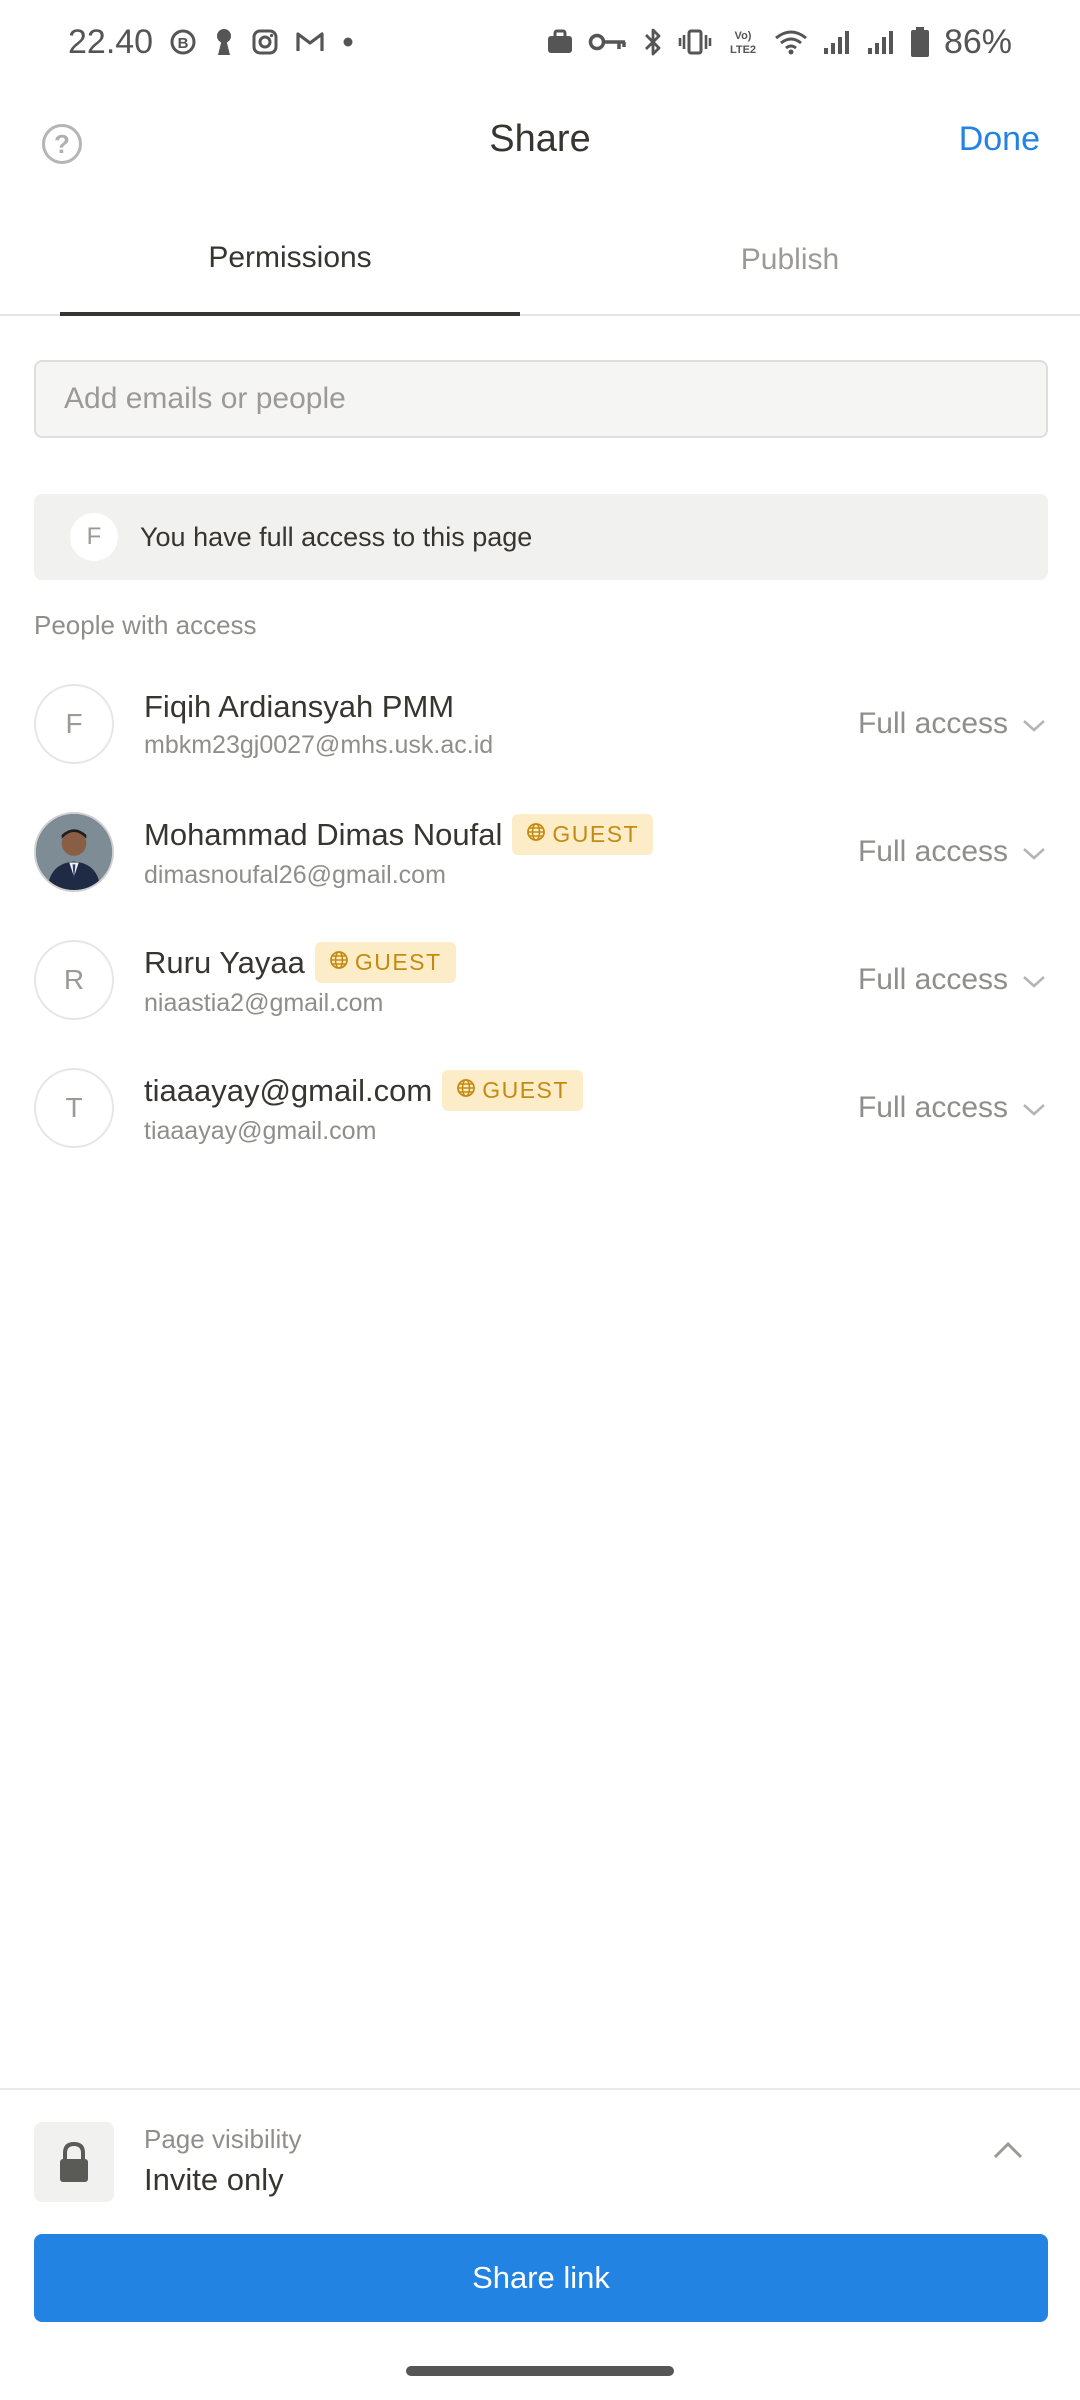 The width and height of the screenshot is (1080, 2400). Describe the element at coordinates (837, 42) in the screenshot. I see `signal-1-icon` at that location.